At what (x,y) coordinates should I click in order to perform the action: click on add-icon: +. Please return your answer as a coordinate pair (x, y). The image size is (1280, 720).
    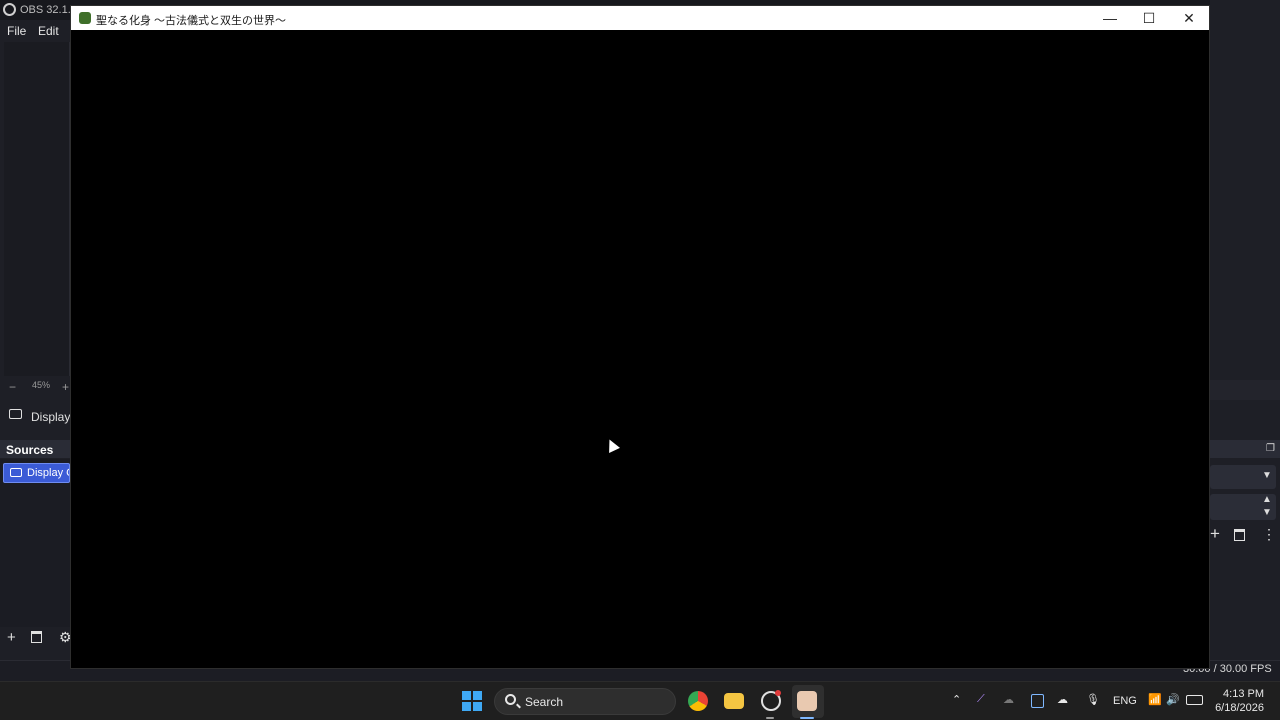
    Looking at the image, I should click on (1215, 534).